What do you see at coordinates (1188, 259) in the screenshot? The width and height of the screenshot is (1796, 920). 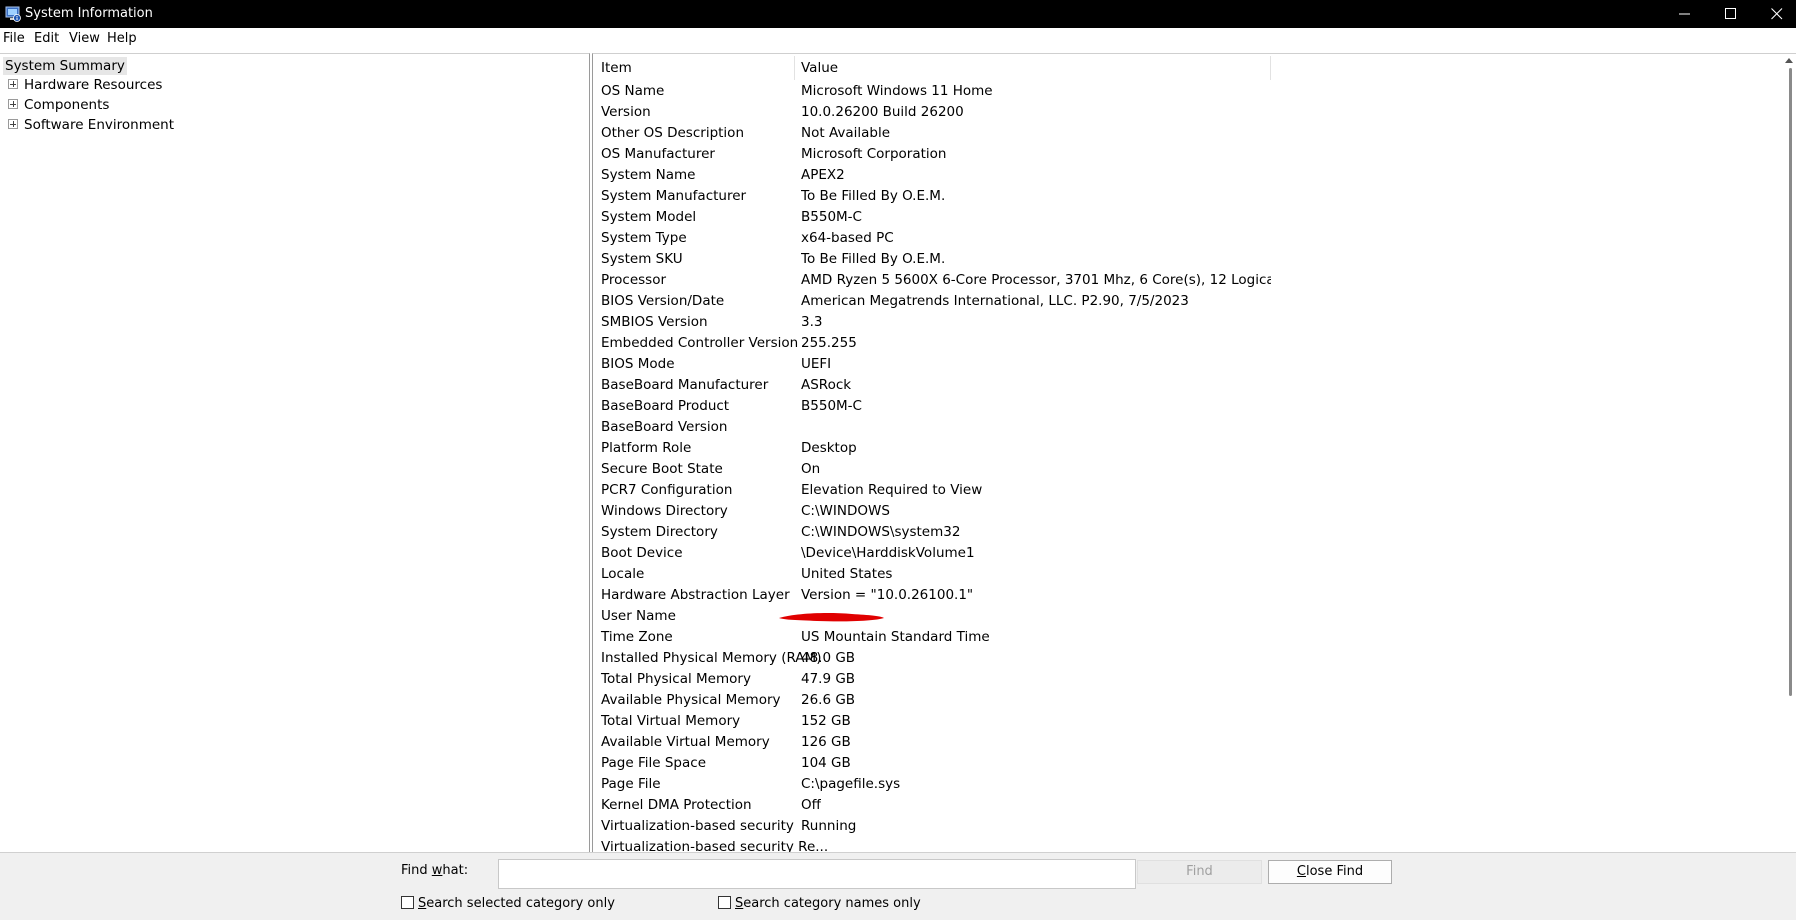 I see `table-row: System SKU To Be Filled By O.E.M.` at bounding box center [1188, 259].